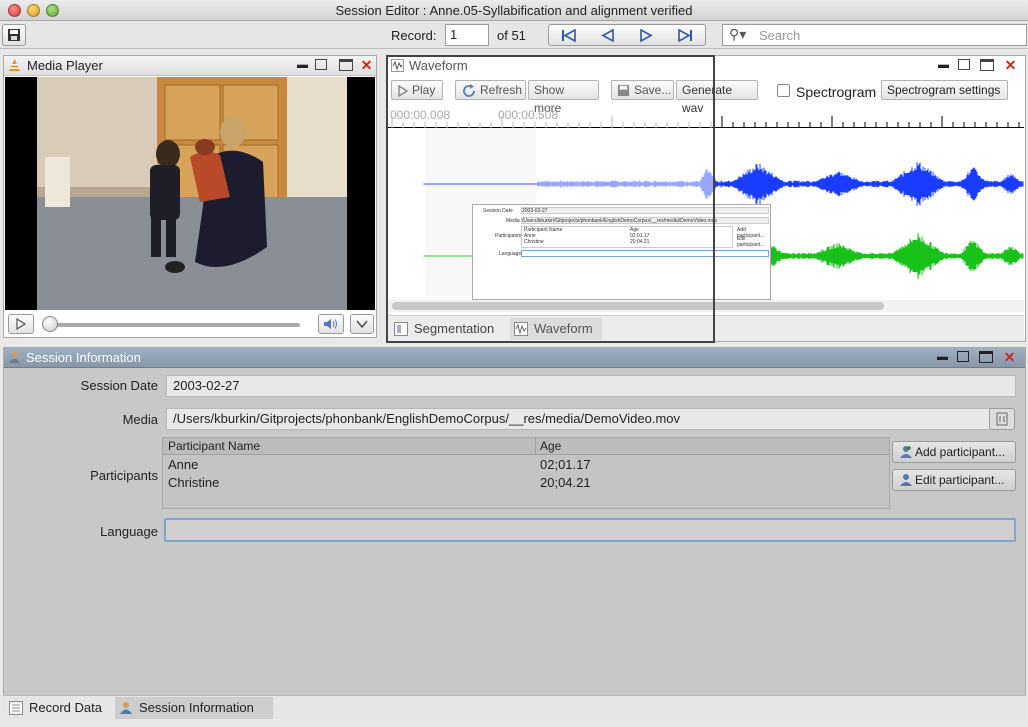  I want to click on waveform-title: Waveform, so click(438, 65).